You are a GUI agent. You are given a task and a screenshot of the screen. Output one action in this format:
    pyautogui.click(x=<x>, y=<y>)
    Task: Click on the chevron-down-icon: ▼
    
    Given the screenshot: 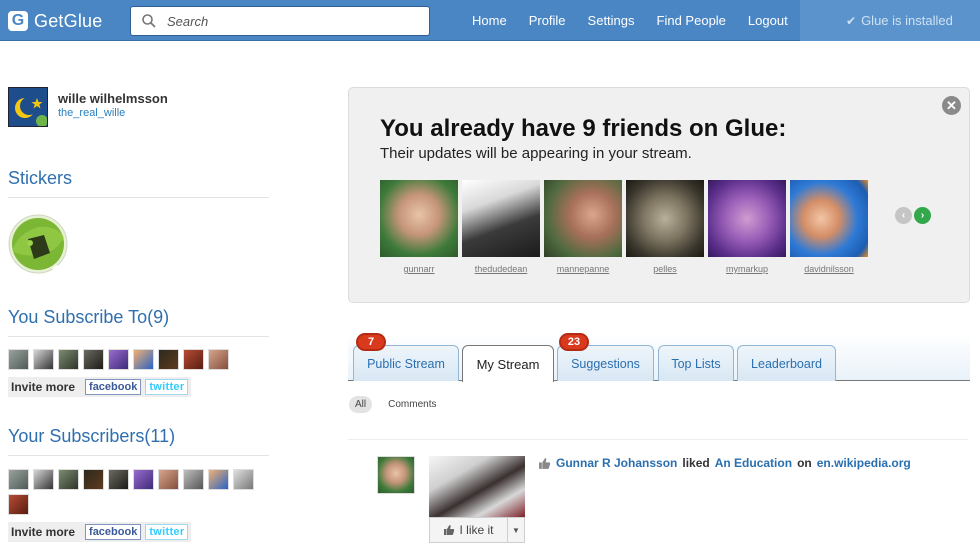 What is the action you would take?
    pyautogui.click(x=516, y=530)
    